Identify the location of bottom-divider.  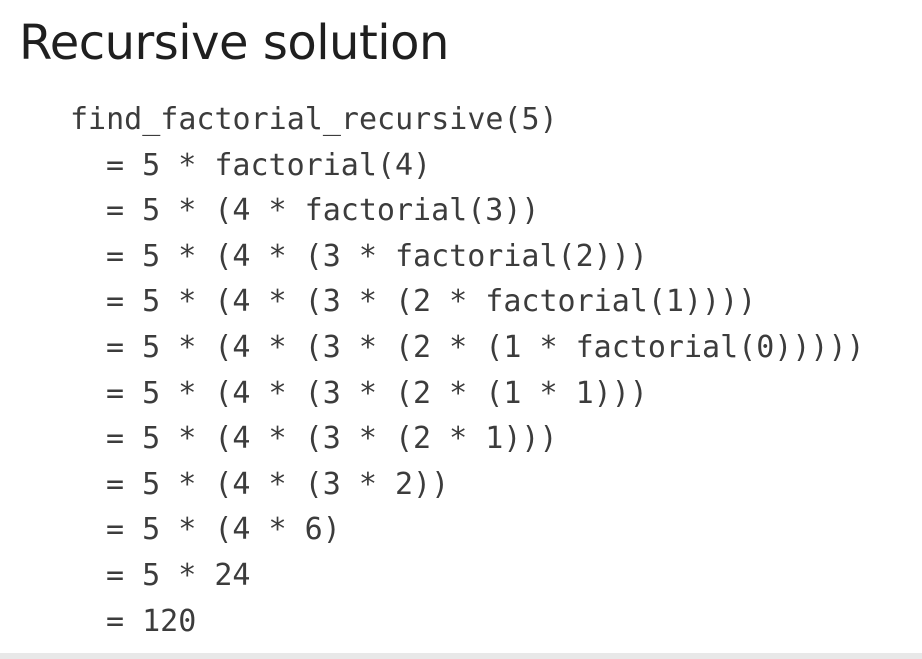
(461, 656).